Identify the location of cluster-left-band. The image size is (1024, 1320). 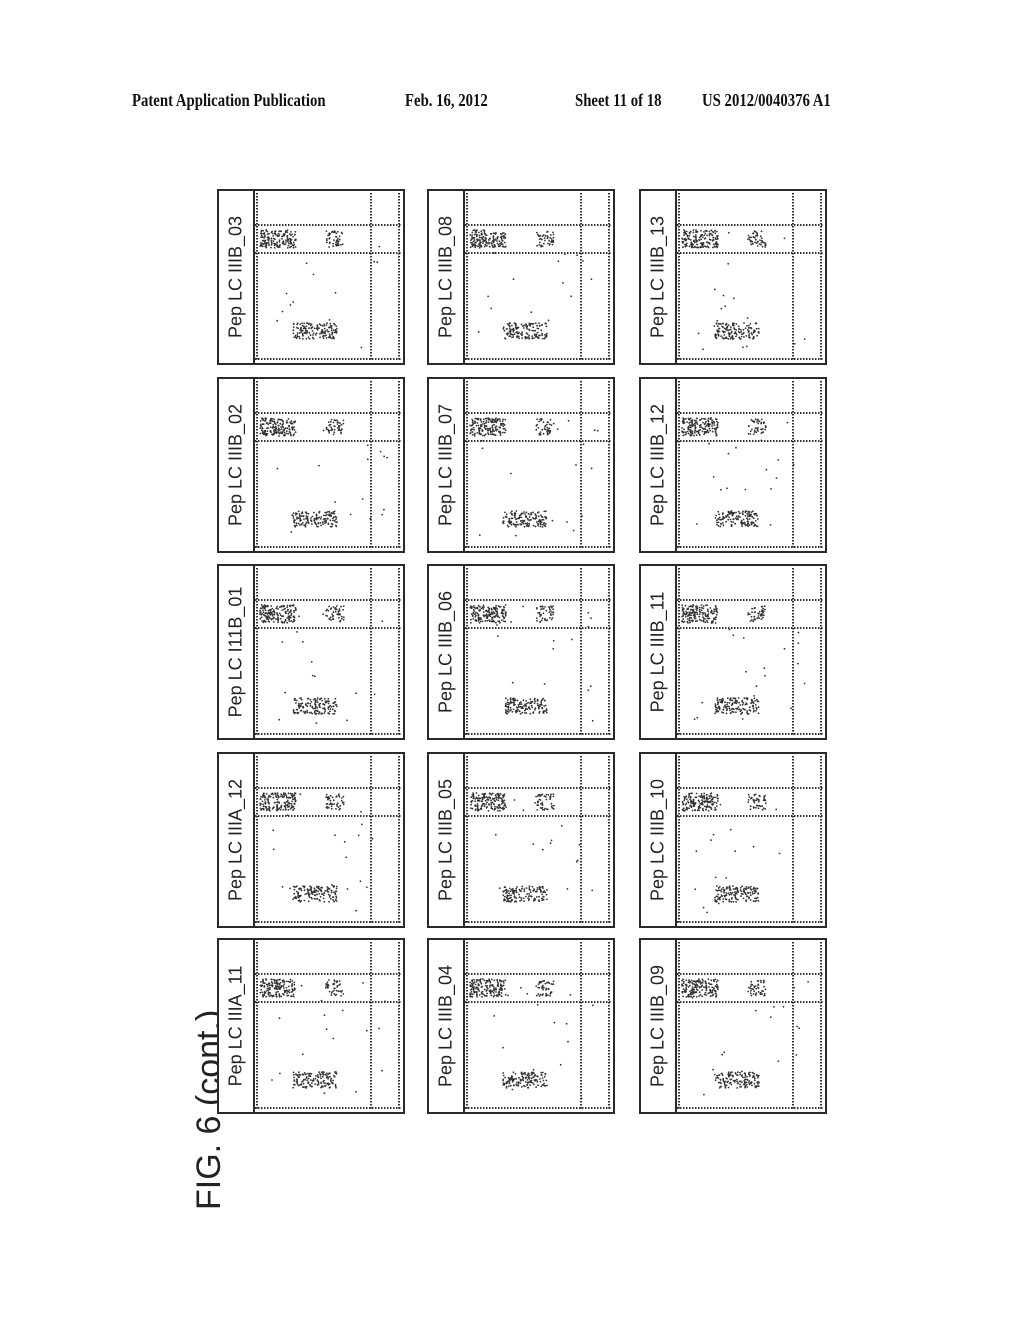
(488, 614).